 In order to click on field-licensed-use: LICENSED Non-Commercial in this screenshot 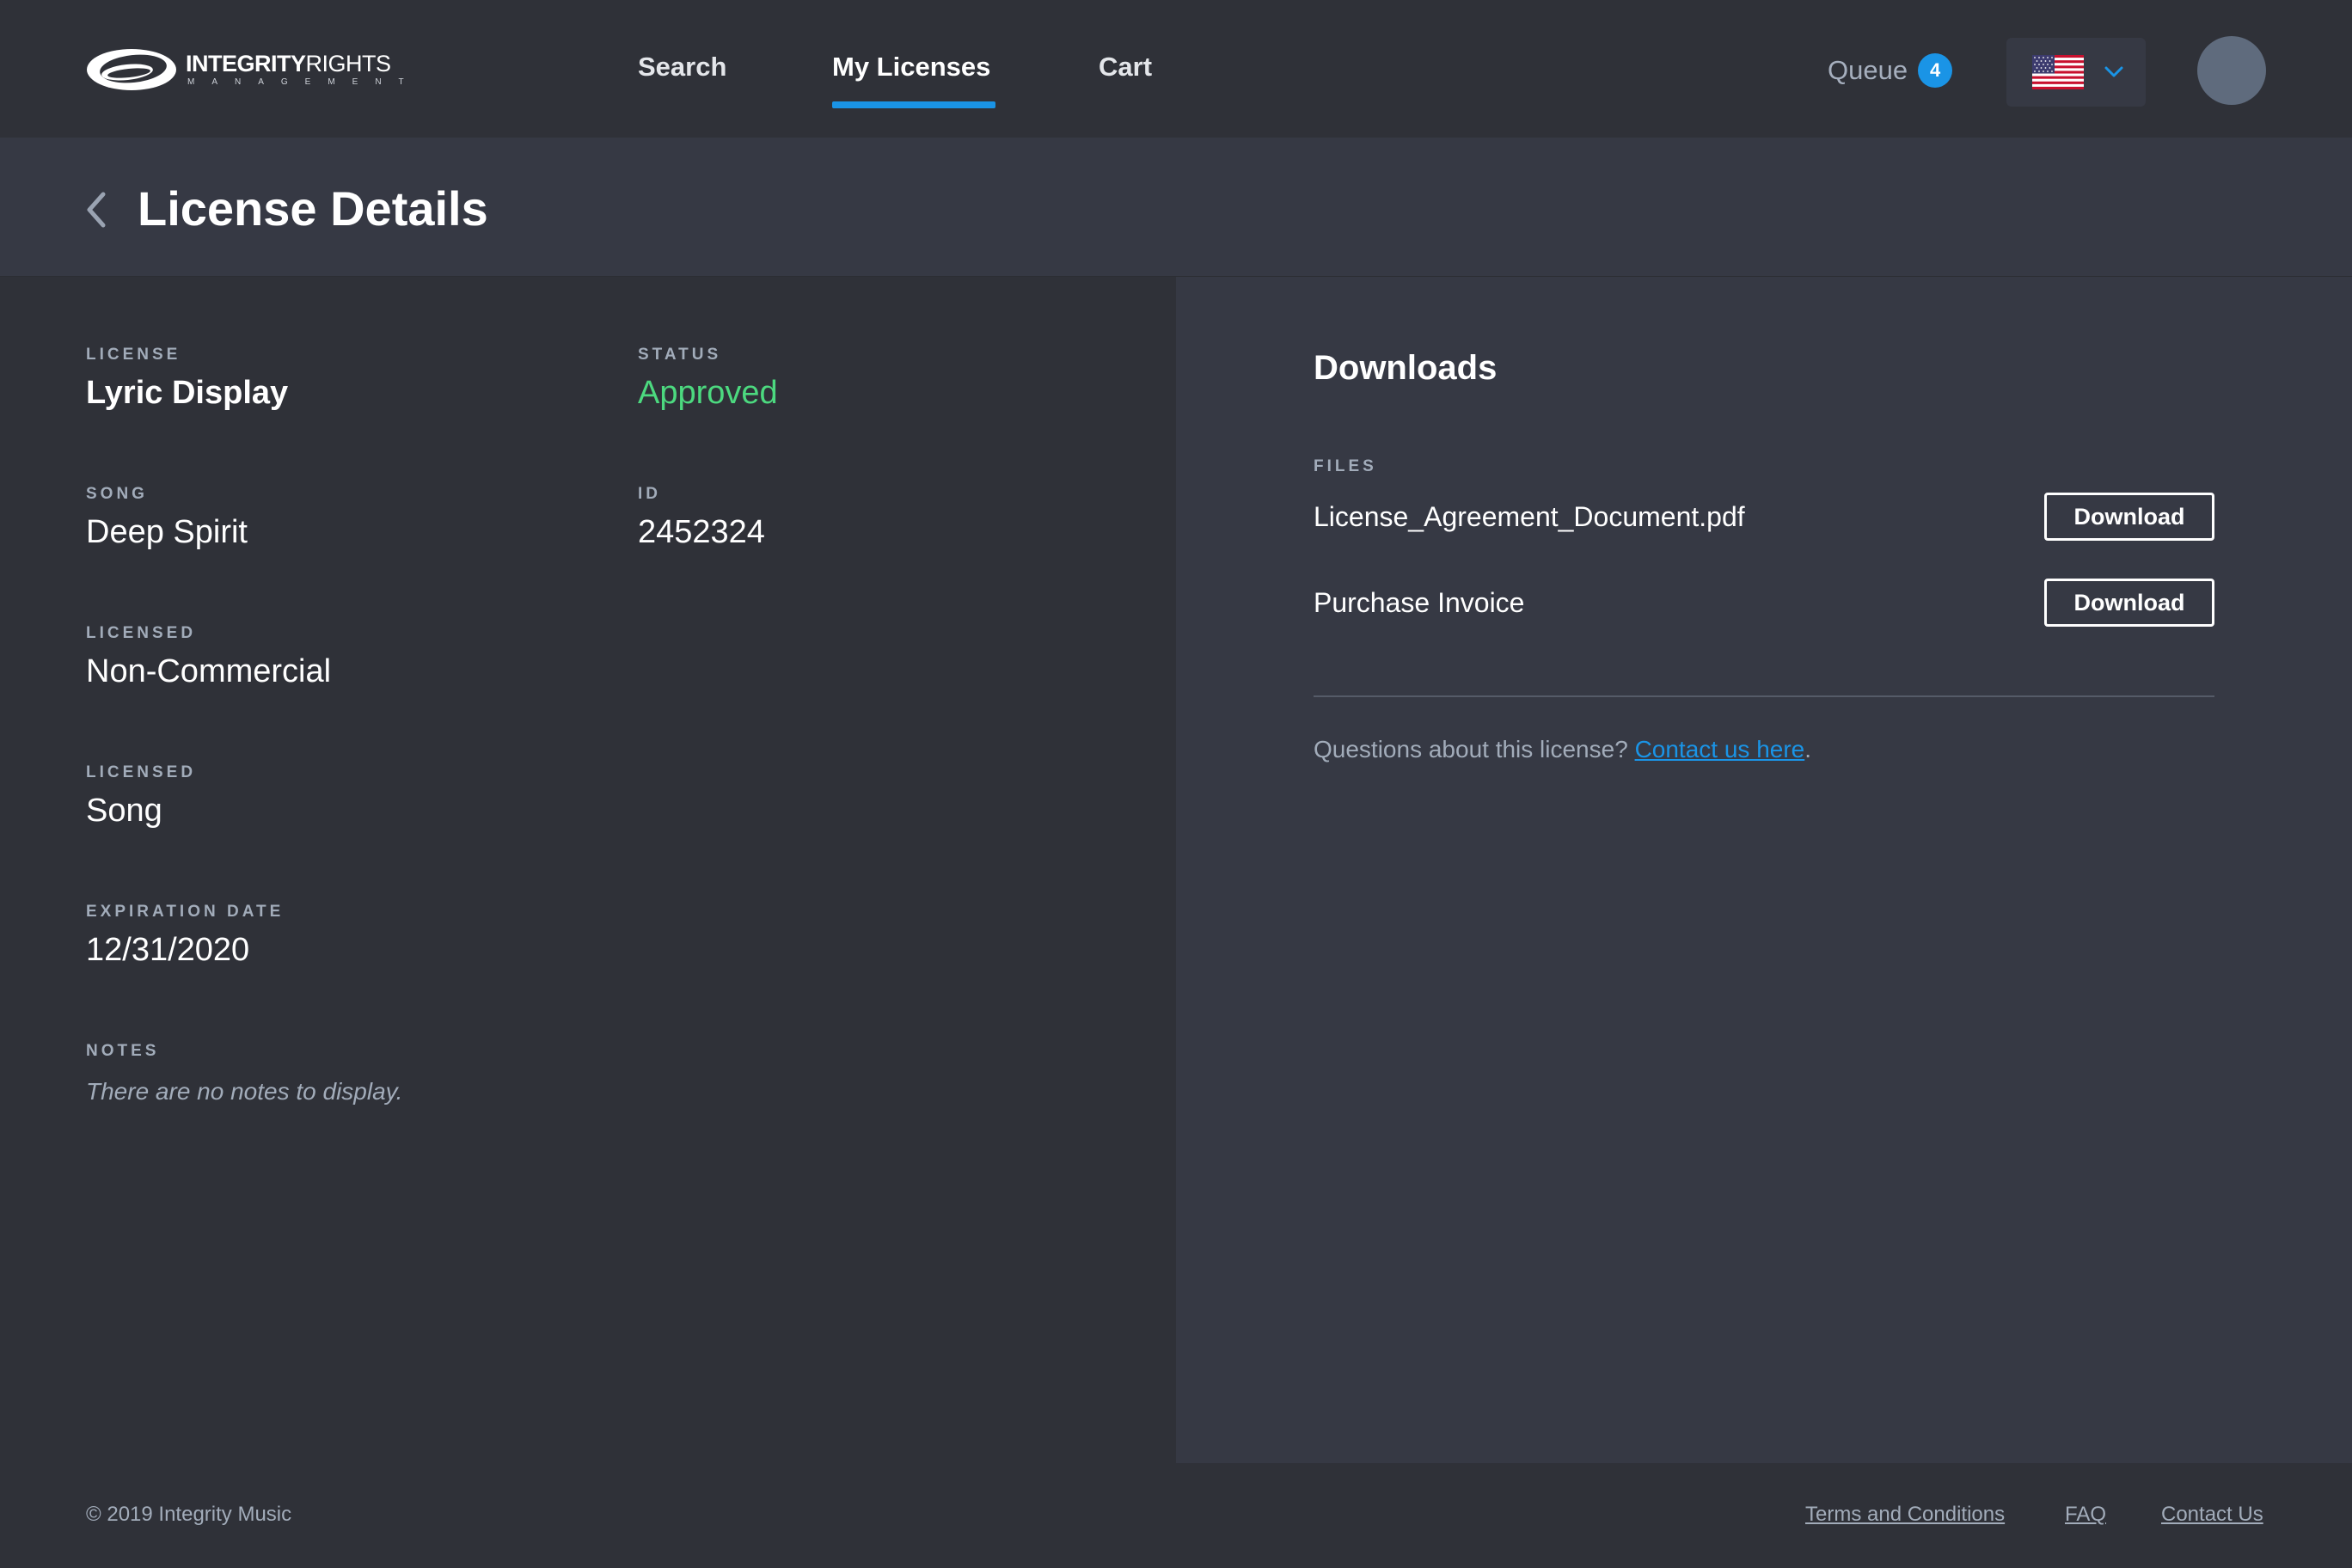, I will do `click(208, 657)`.